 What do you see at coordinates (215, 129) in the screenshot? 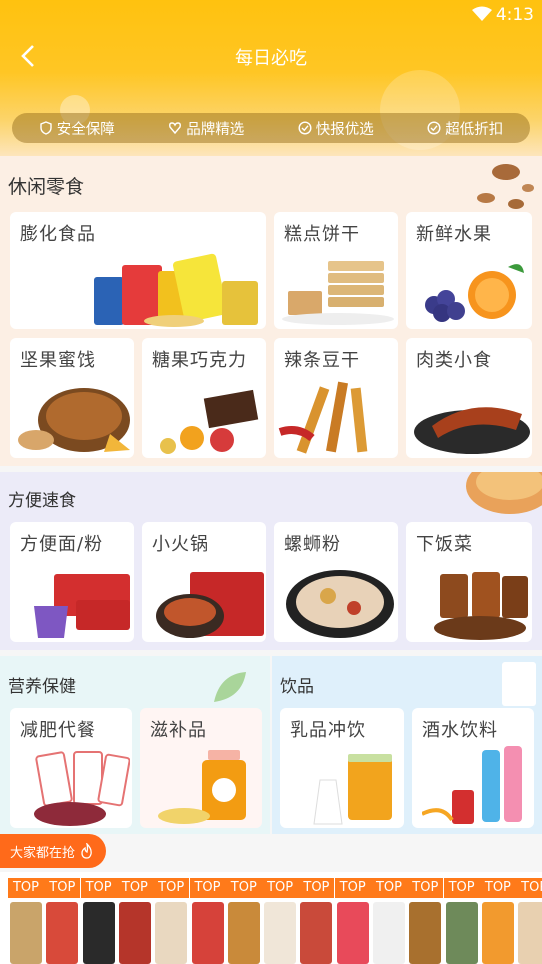
I see `badge-label: 品牌精选` at bounding box center [215, 129].